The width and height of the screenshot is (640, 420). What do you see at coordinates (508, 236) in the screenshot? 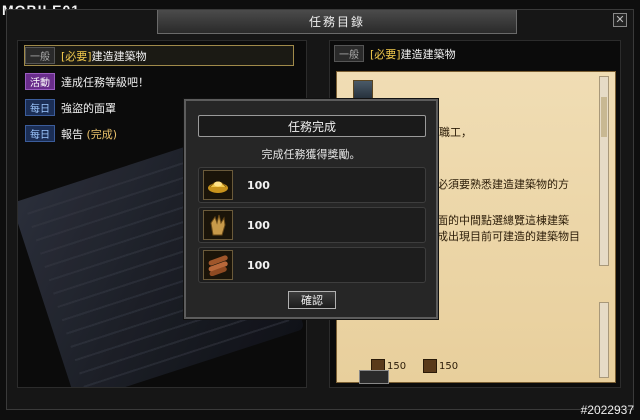
I see `description-line: 成出現目前可建造的建築物目` at bounding box center [508, 236].